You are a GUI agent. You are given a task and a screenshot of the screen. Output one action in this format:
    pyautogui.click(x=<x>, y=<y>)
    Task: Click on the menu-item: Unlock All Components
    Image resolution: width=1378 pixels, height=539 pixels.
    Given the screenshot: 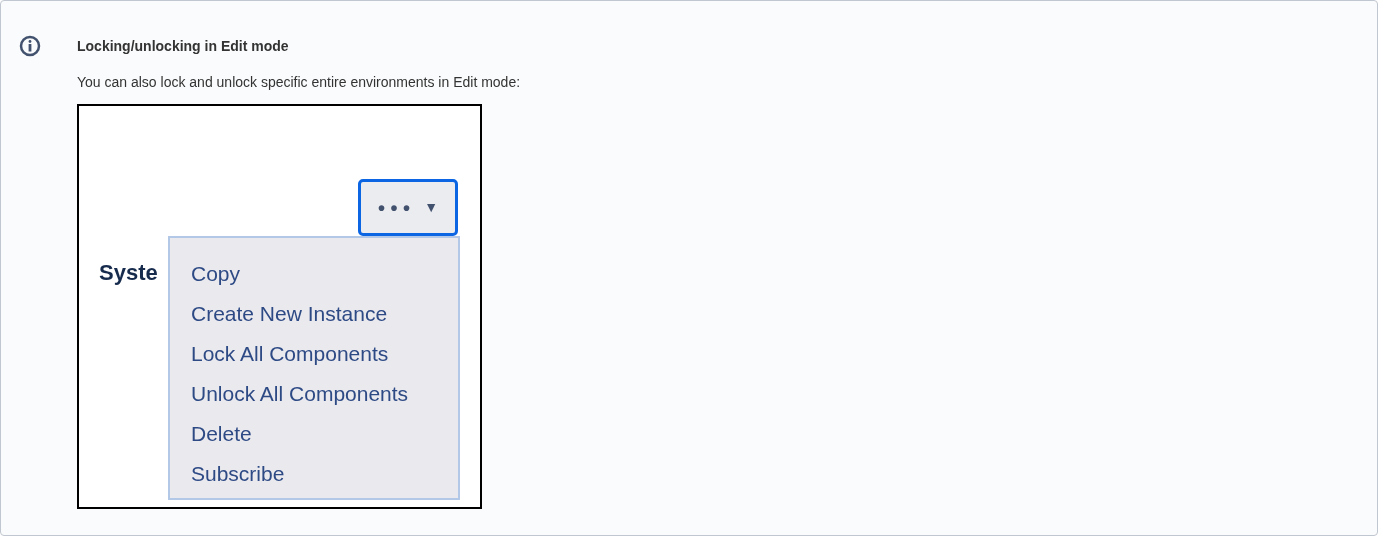 What is the action you would take?
    pyautogui.click(x=300, y=394)
    